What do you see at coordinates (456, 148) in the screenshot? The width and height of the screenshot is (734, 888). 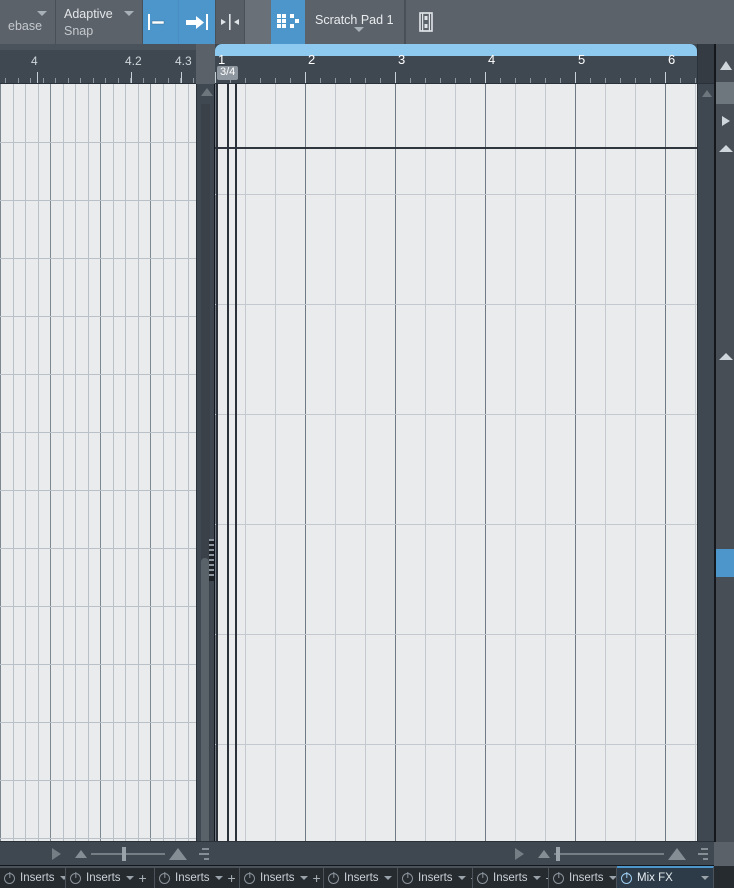 I see `section-divider-line` at bounding box center [456, 148].